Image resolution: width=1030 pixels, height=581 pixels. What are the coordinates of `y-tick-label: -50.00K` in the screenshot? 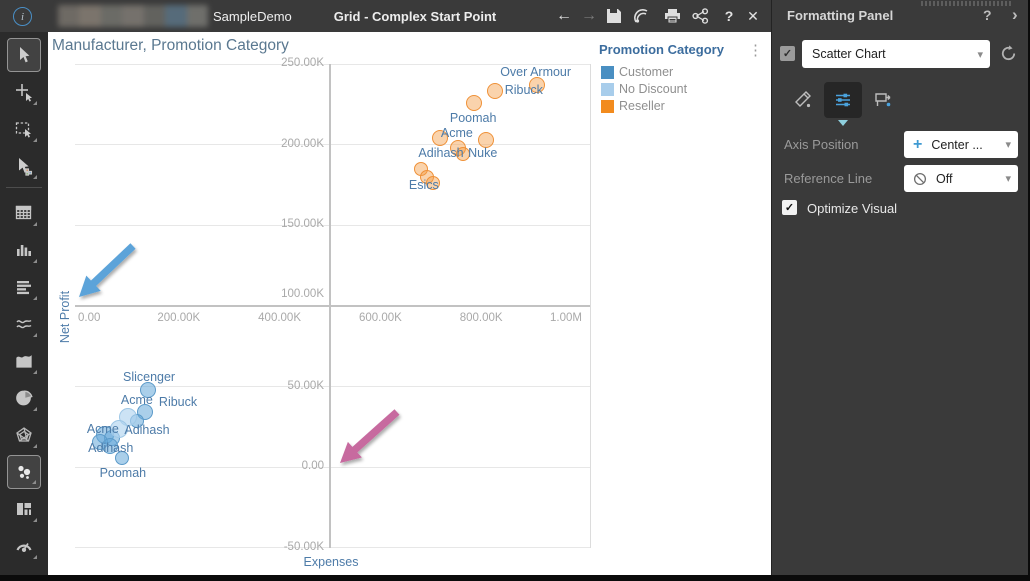 It's located at (303, 546).